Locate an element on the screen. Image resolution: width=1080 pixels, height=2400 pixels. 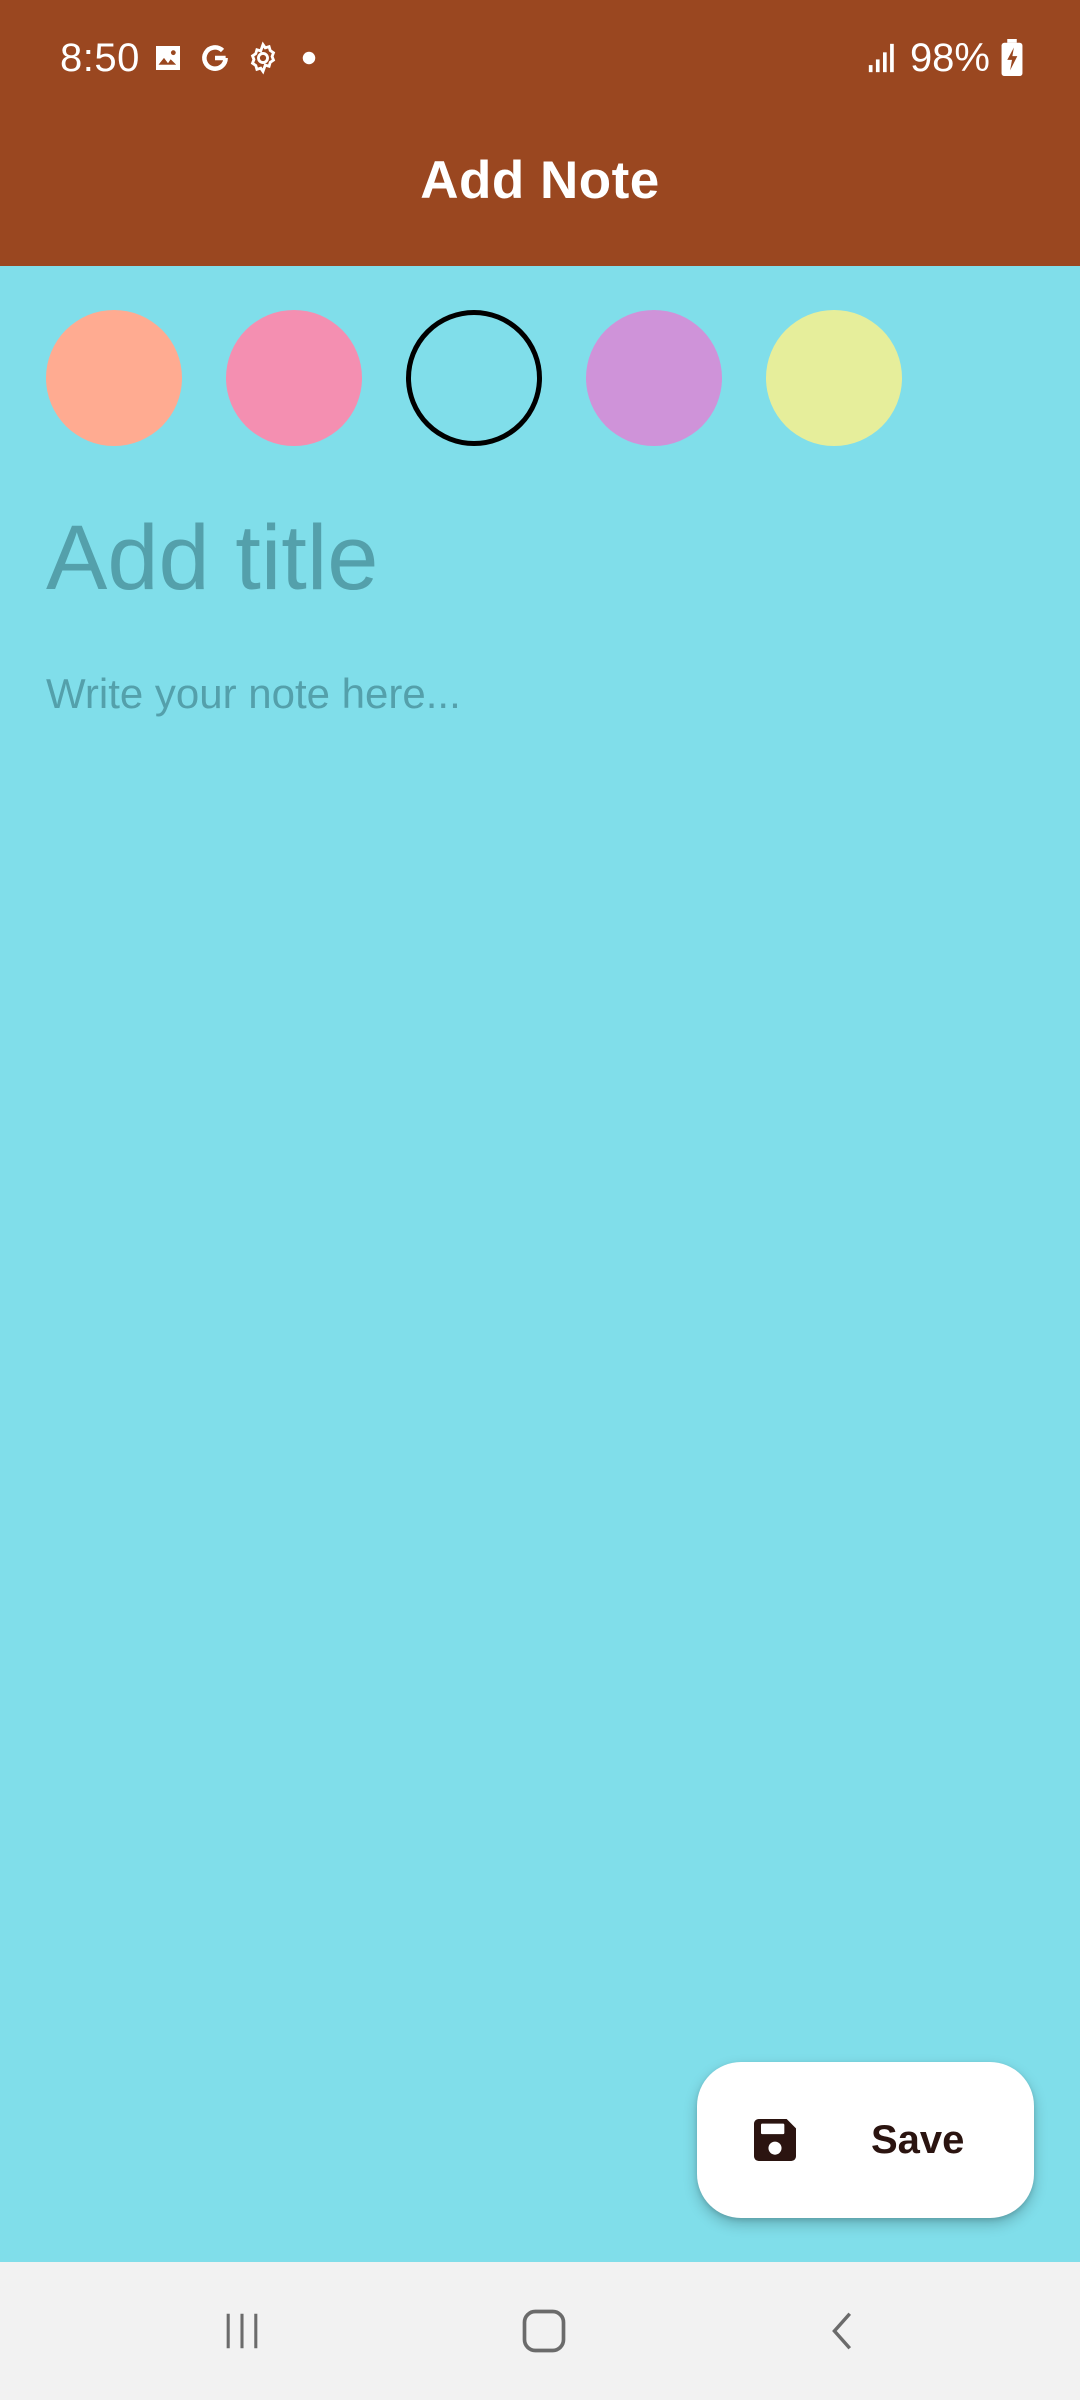
color-swatch-cyan is located at coordinates (474, 378).